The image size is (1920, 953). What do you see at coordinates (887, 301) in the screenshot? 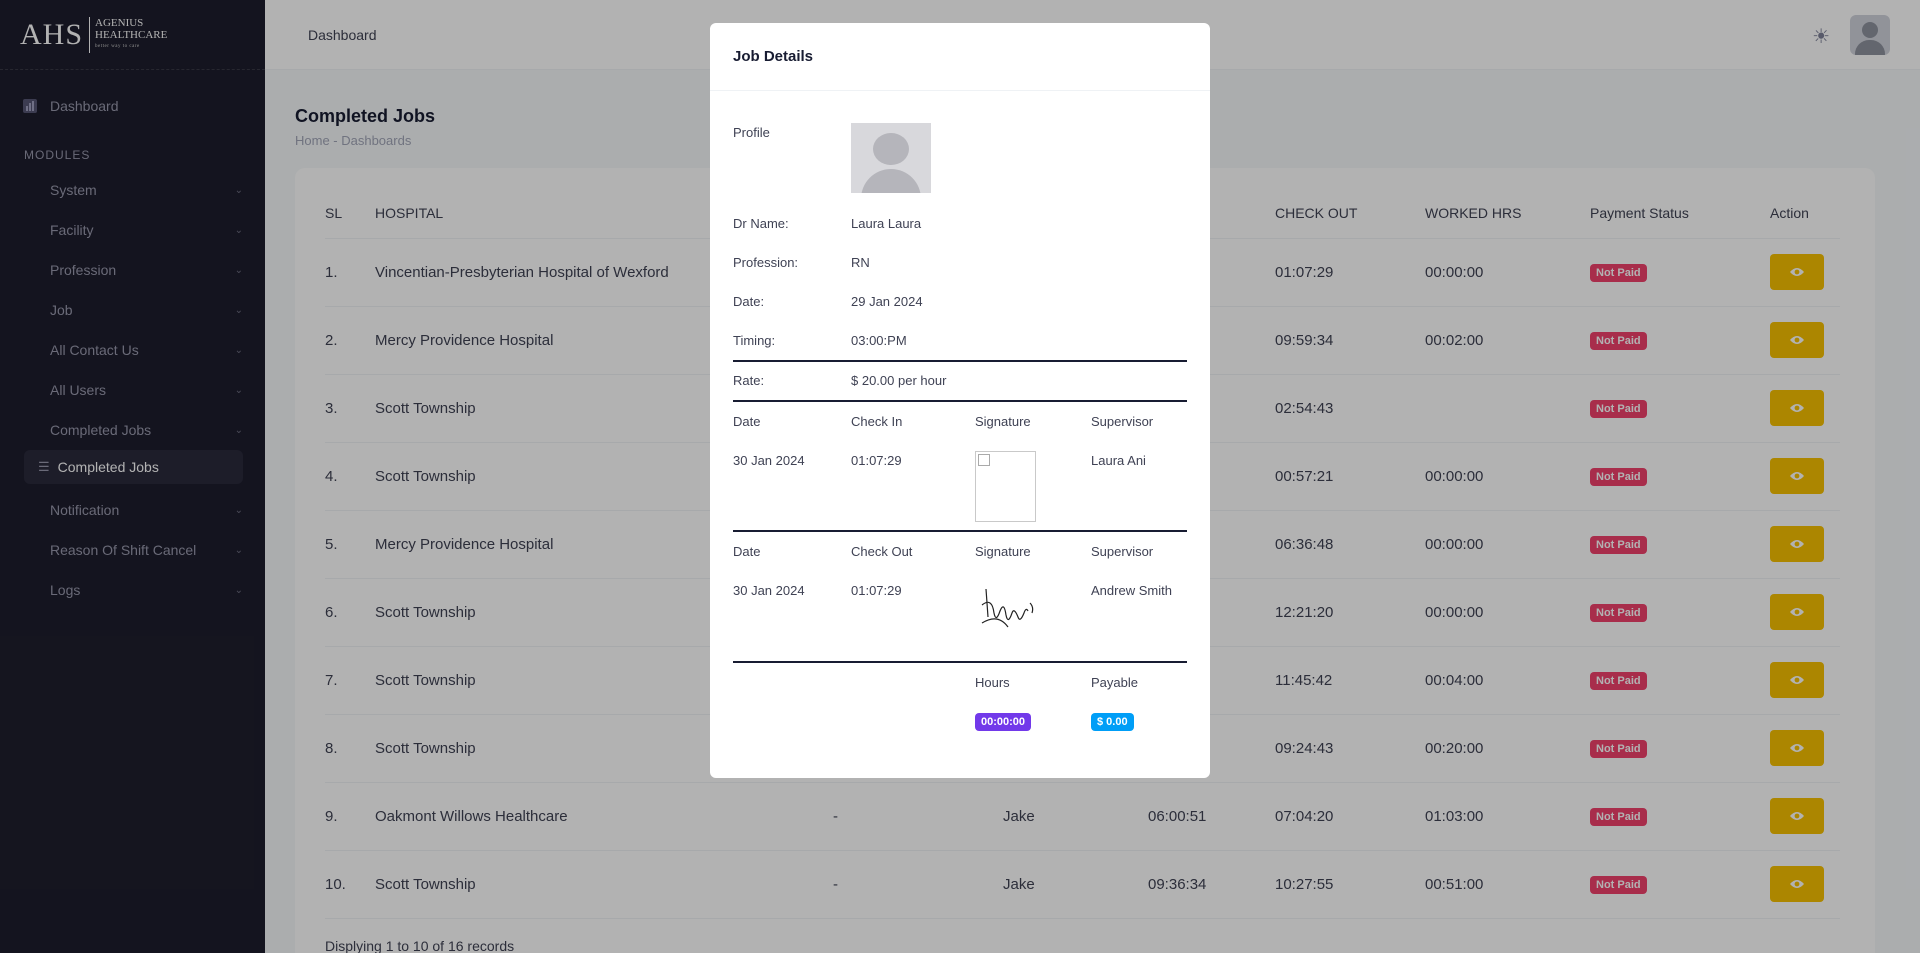
I see `date-value: 29 Jan 2024` at bounding box center [887, 301].